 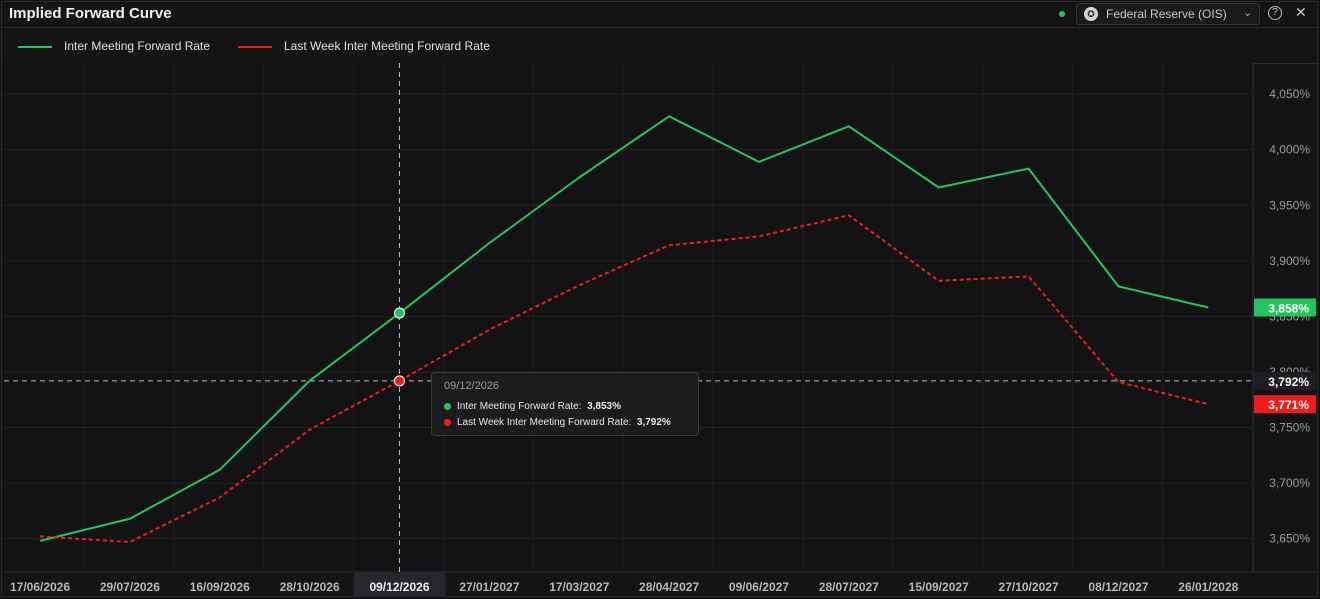 I want to click on x-tick-label: 27/01/2027, so click(x=489, y=587).